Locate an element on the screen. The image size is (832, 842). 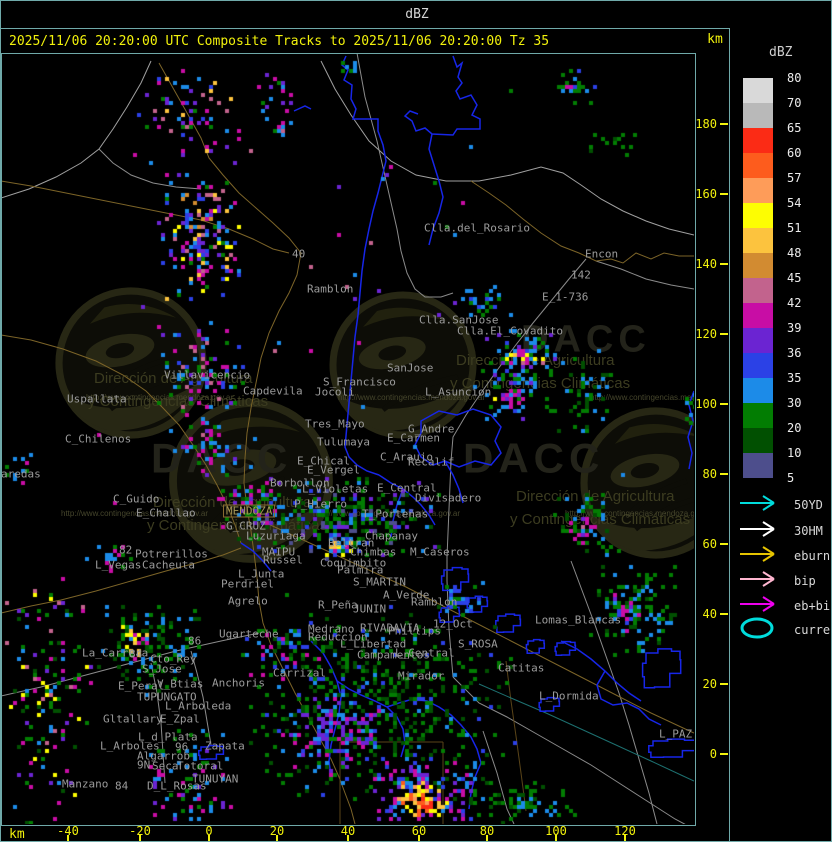
city-label-boxed: MENDOZA is located at coordinates (249, 511).